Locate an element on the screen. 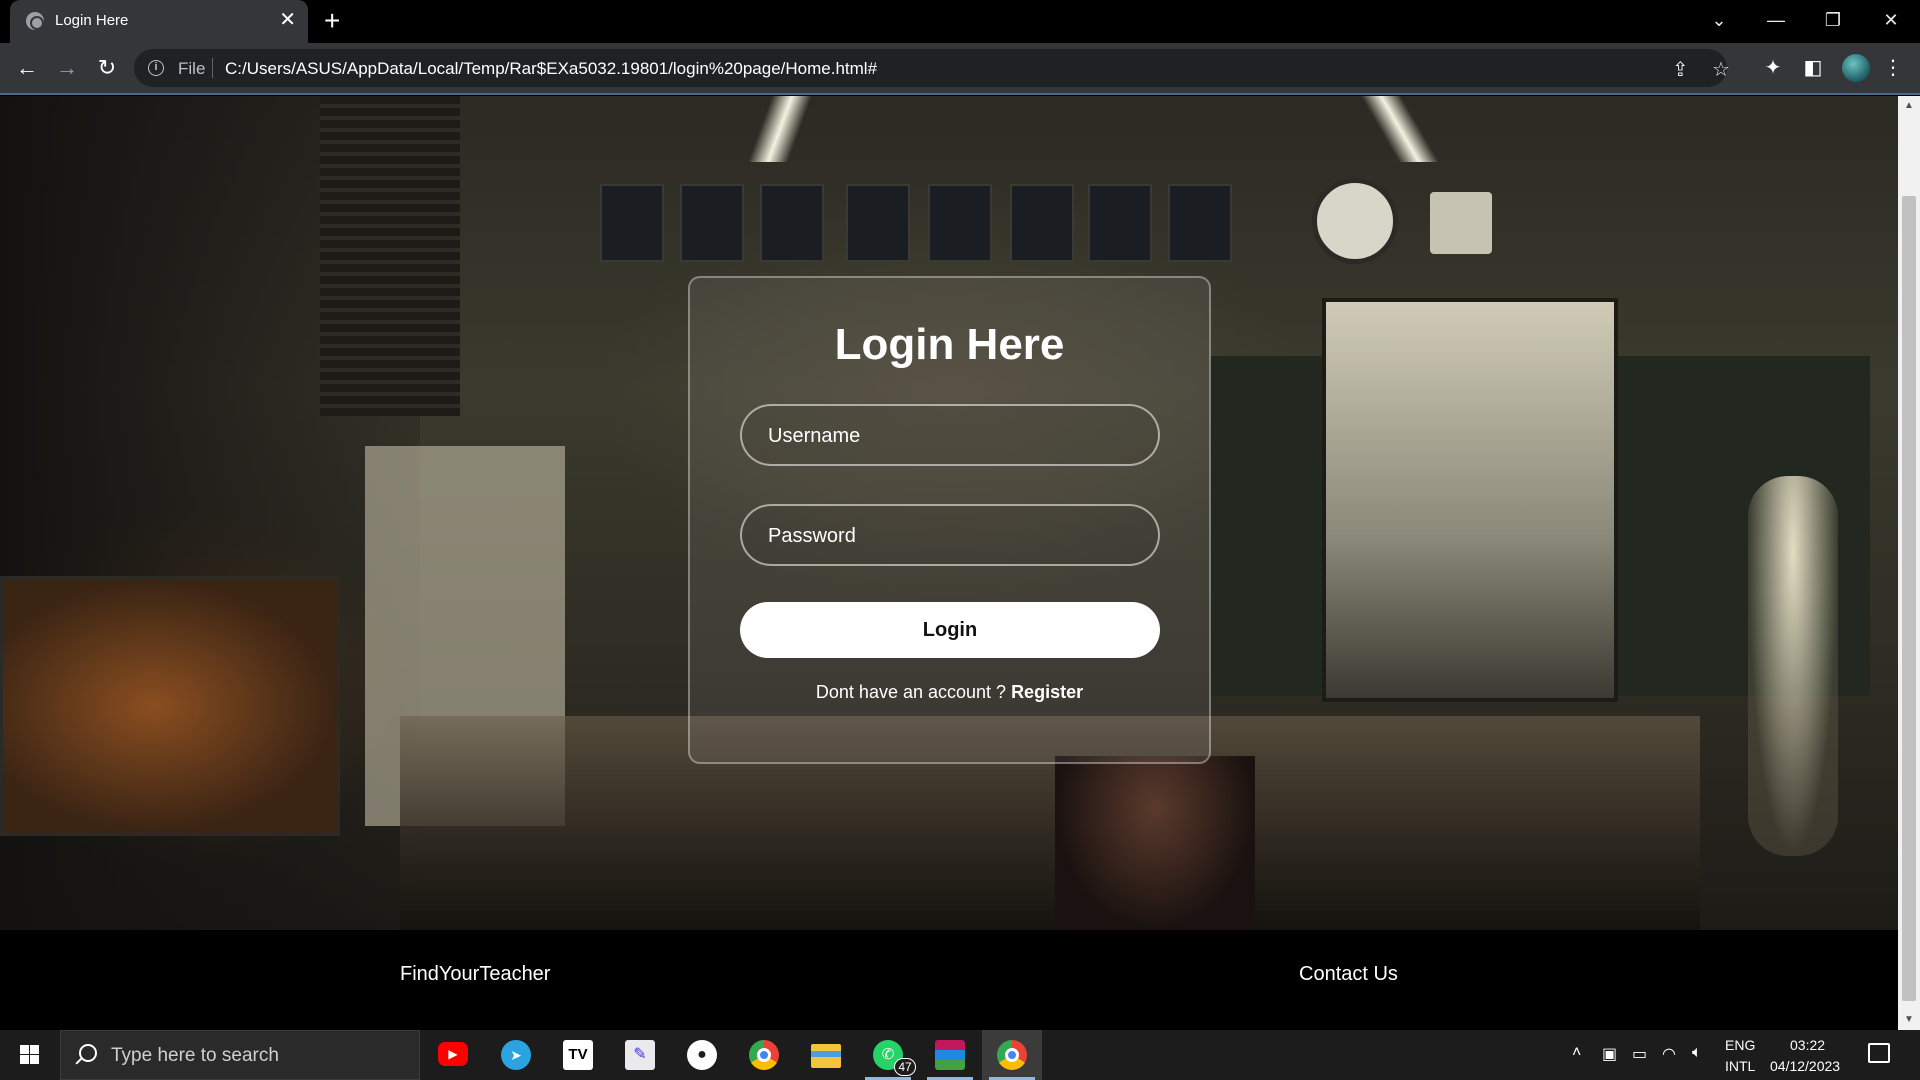 This screenshot has width=1920, height=1080. side-panel-icon: ◧ is located at coordinates (1813, 67).